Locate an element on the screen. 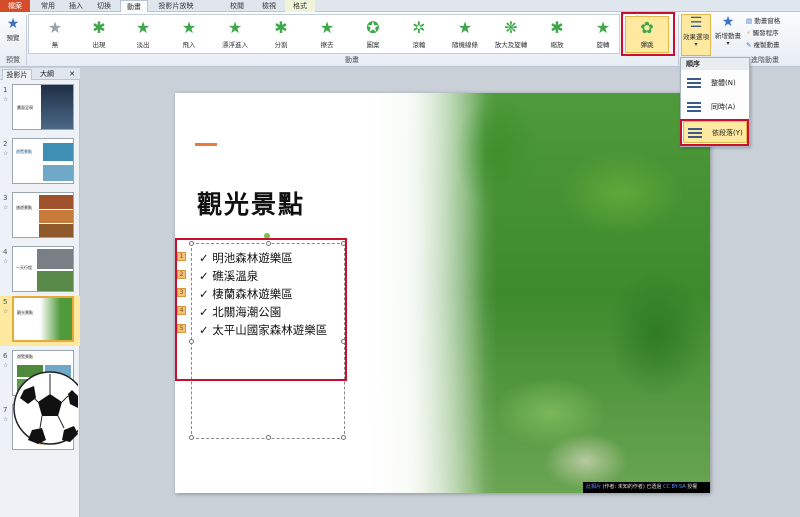 This screenshot has height=517, width=800. photo-credit: 此相片 (作者: 未知的作者) 已透過 CC BY-SA 授權 is located at coordinates (646, 487).